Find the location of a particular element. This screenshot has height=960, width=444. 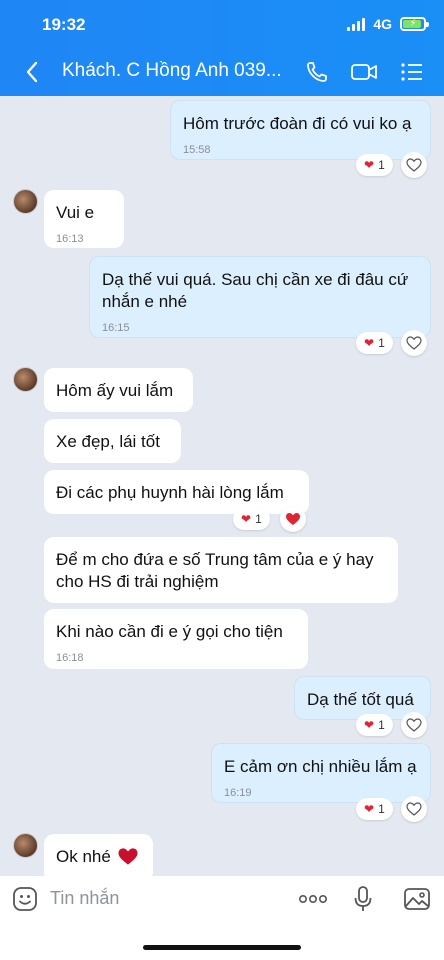

image-button is located at coordinates (417, 899).